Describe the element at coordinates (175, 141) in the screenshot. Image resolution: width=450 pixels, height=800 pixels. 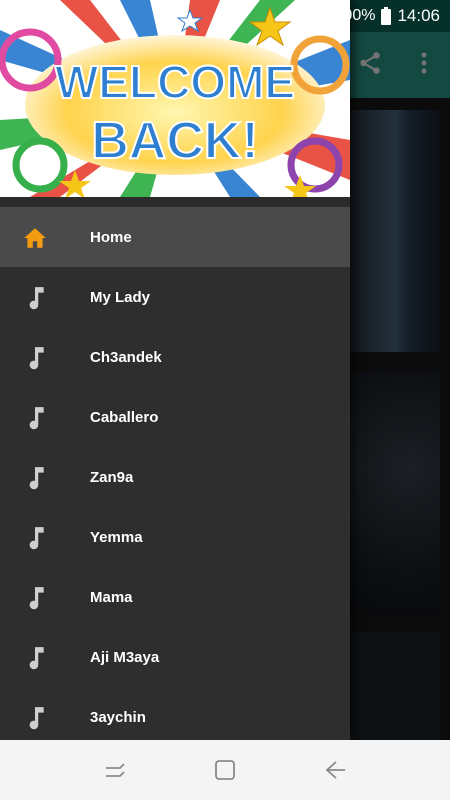
I see `svg-text: BACK!` at that location.